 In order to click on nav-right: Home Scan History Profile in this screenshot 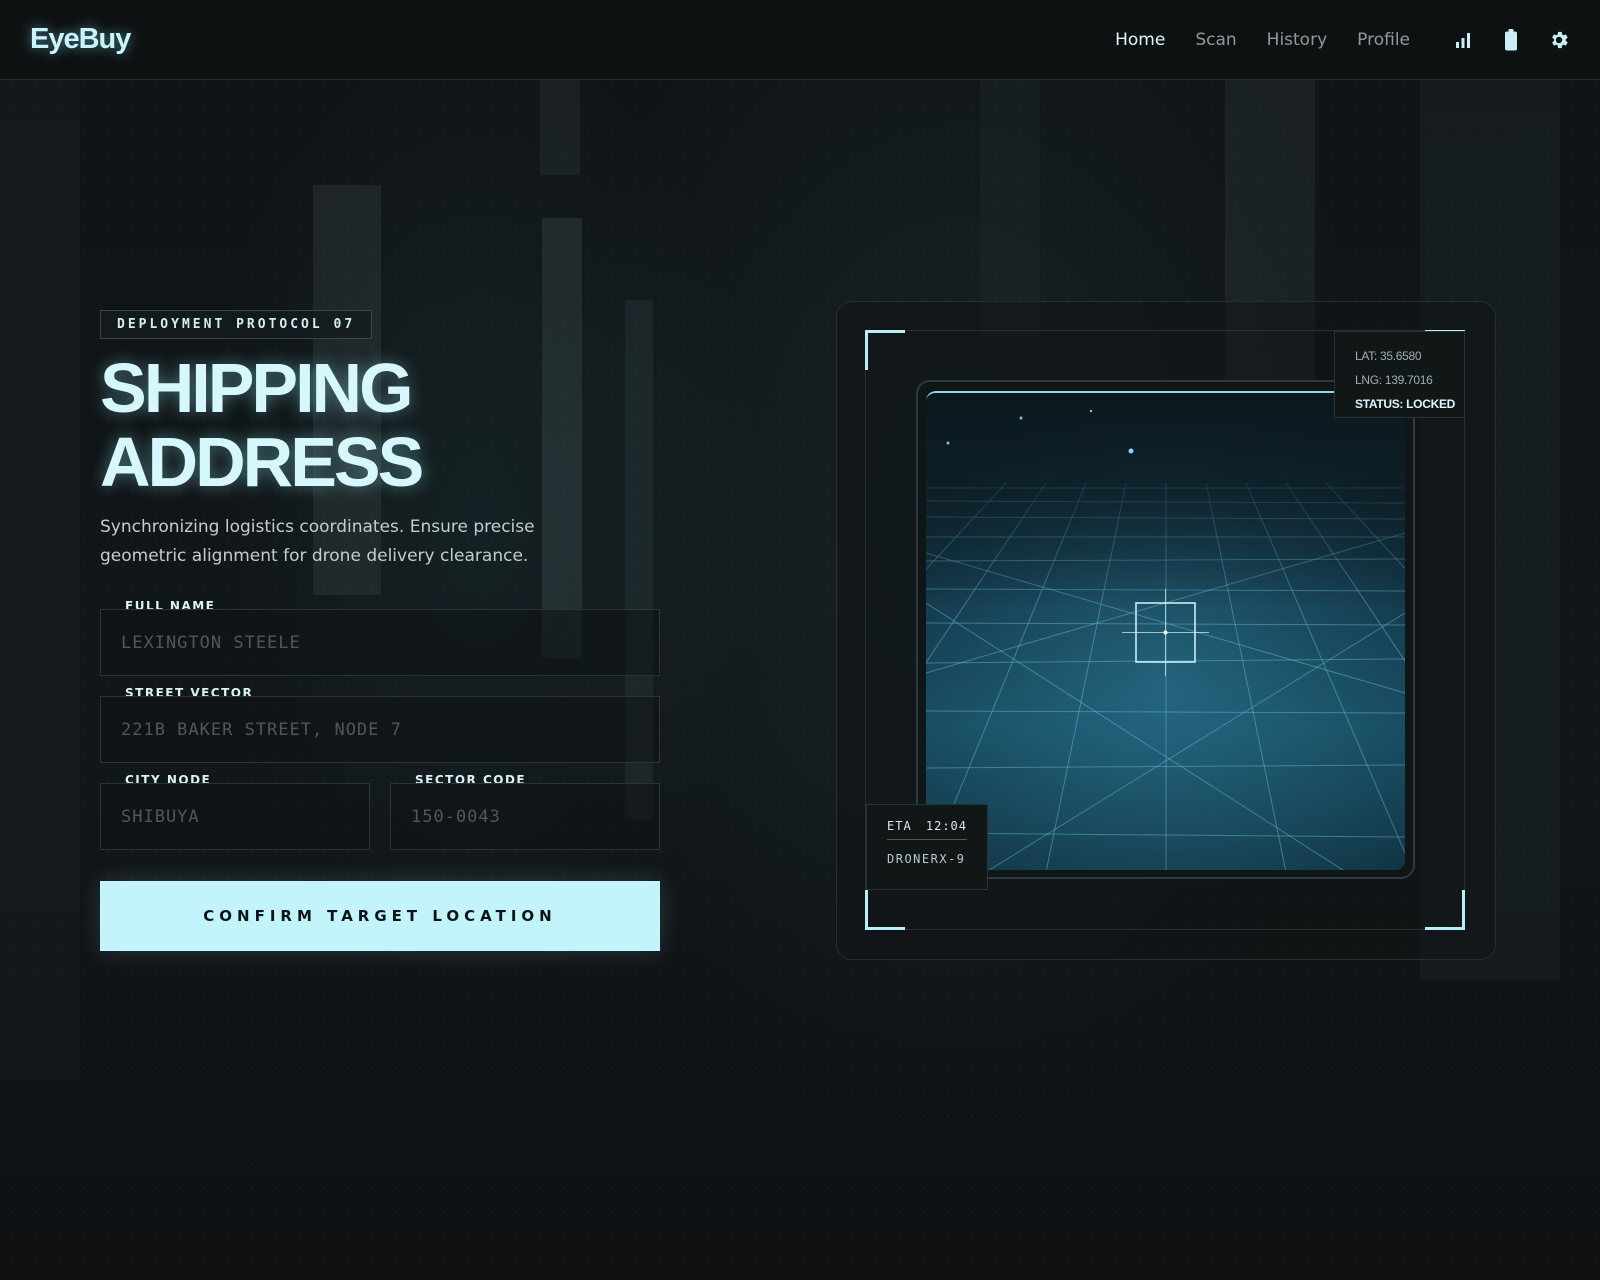, I will do `click(1342, 39)`.